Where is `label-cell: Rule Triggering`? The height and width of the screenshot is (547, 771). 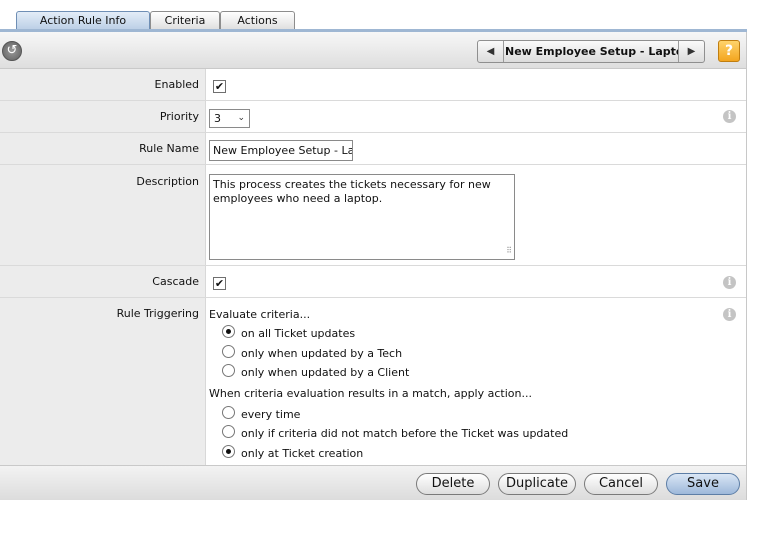 label-cell: Rule Triggering is located at coordinates (103, 381).